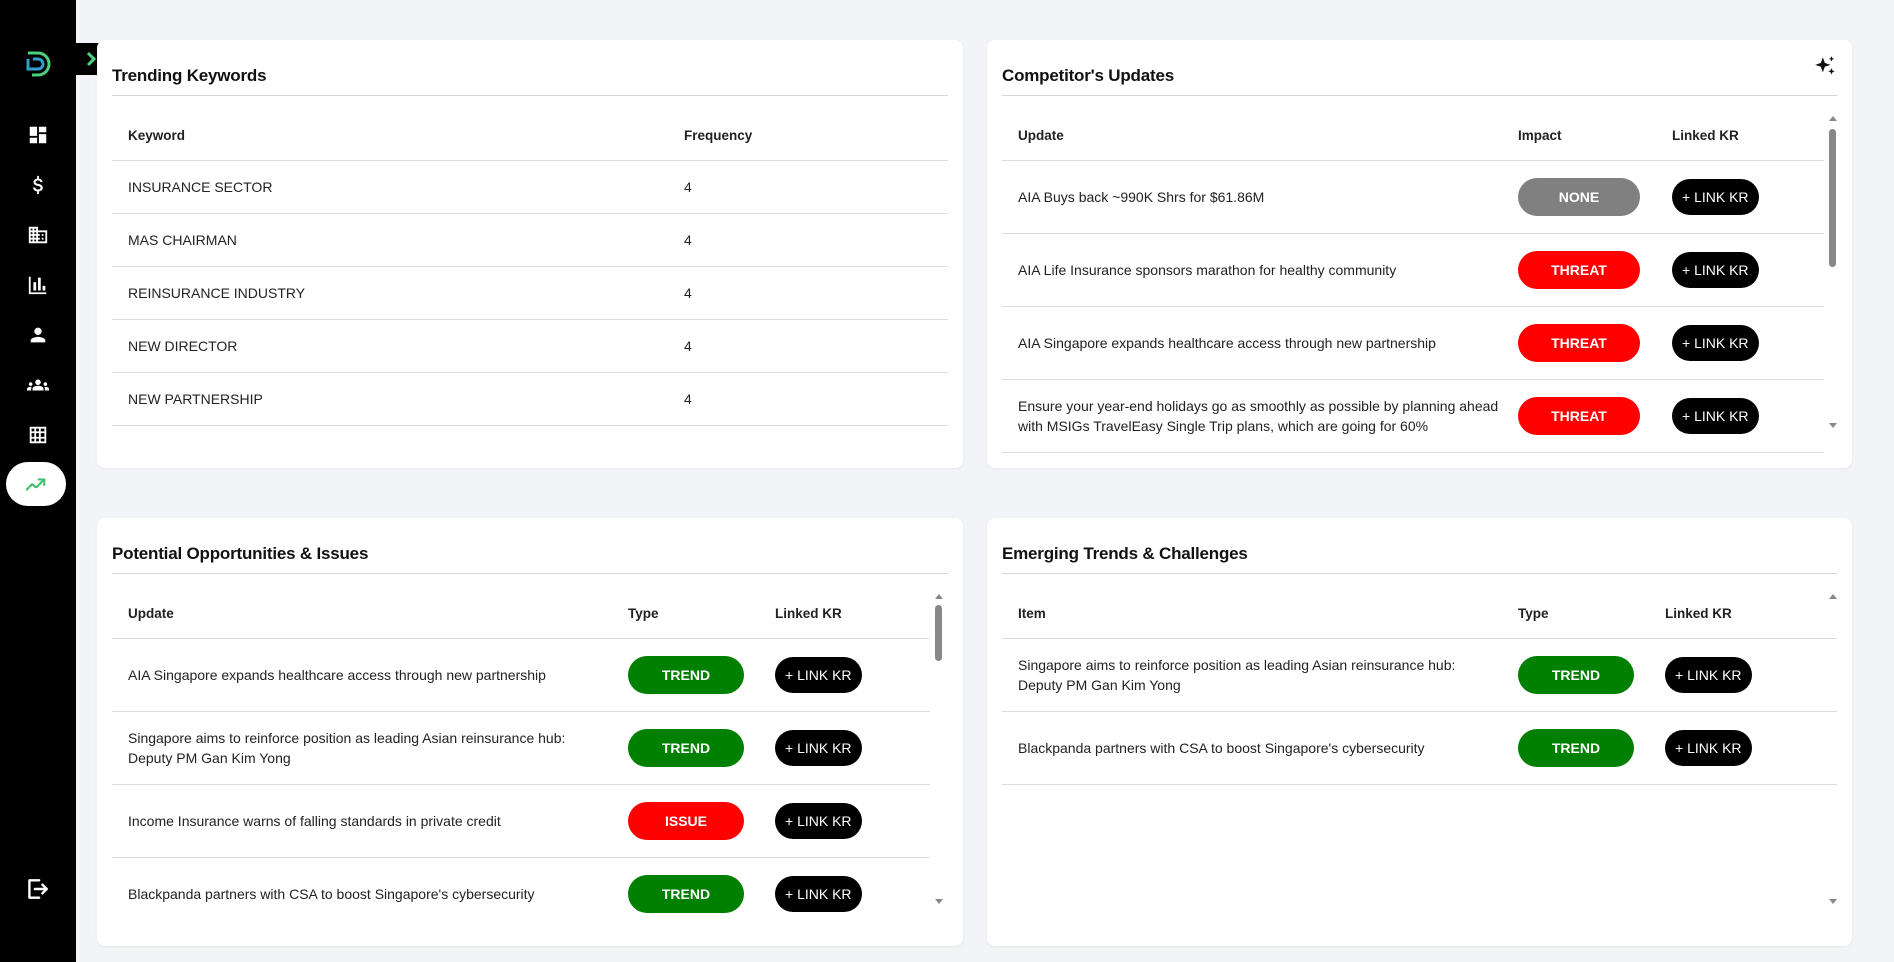 The width and height of the screenshot is (1894, 962). Describe the element at coordinates (1252, 614) in the screenshot. I see `column-header: Item` at that location.